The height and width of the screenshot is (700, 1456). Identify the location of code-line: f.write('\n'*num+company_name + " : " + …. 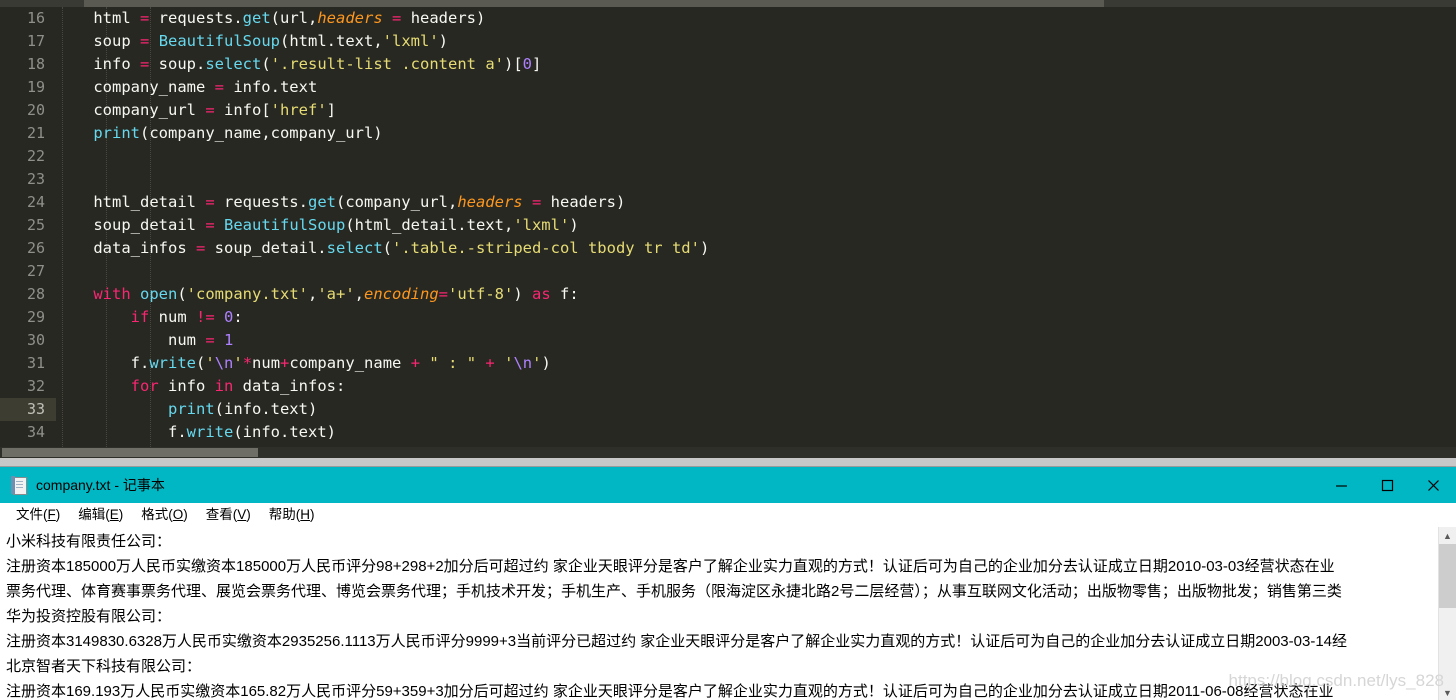
(756, 363).